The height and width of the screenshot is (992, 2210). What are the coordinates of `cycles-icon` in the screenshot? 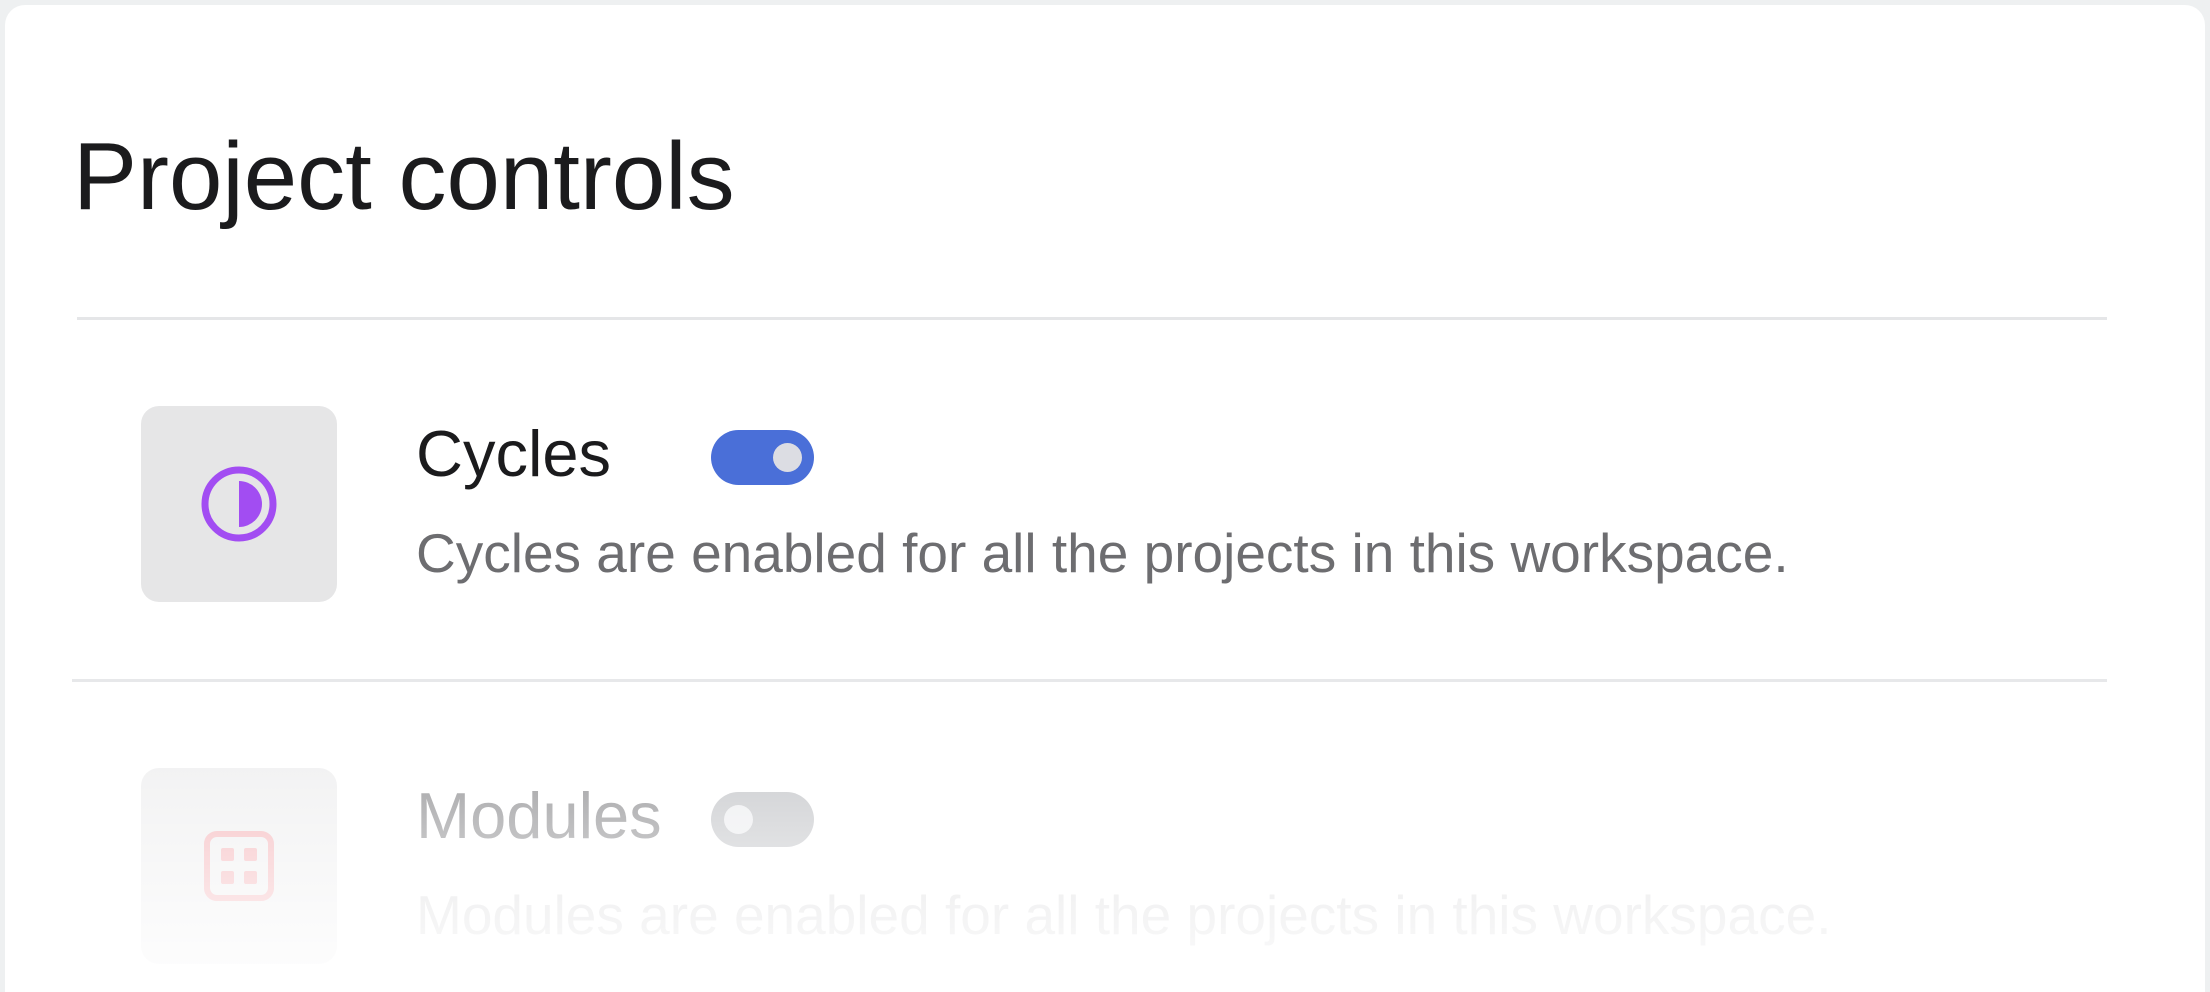 It's located at (239, 504).